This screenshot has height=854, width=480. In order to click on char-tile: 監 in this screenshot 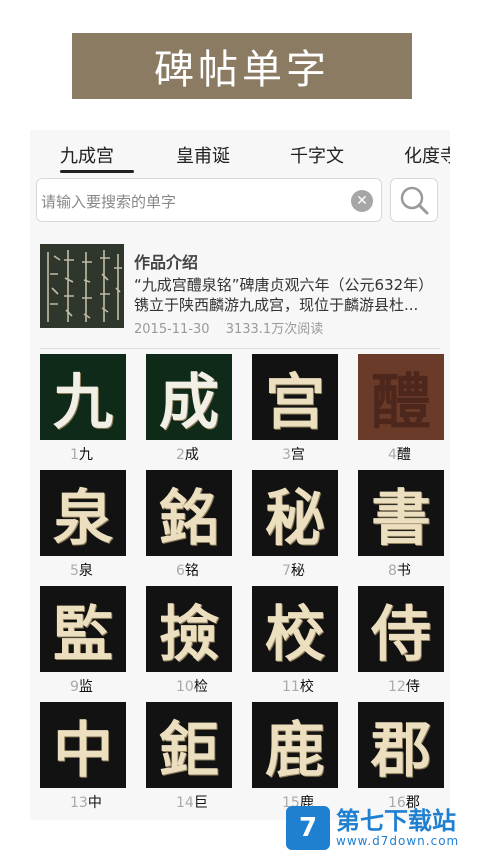, I will do `click(83, 629)`.